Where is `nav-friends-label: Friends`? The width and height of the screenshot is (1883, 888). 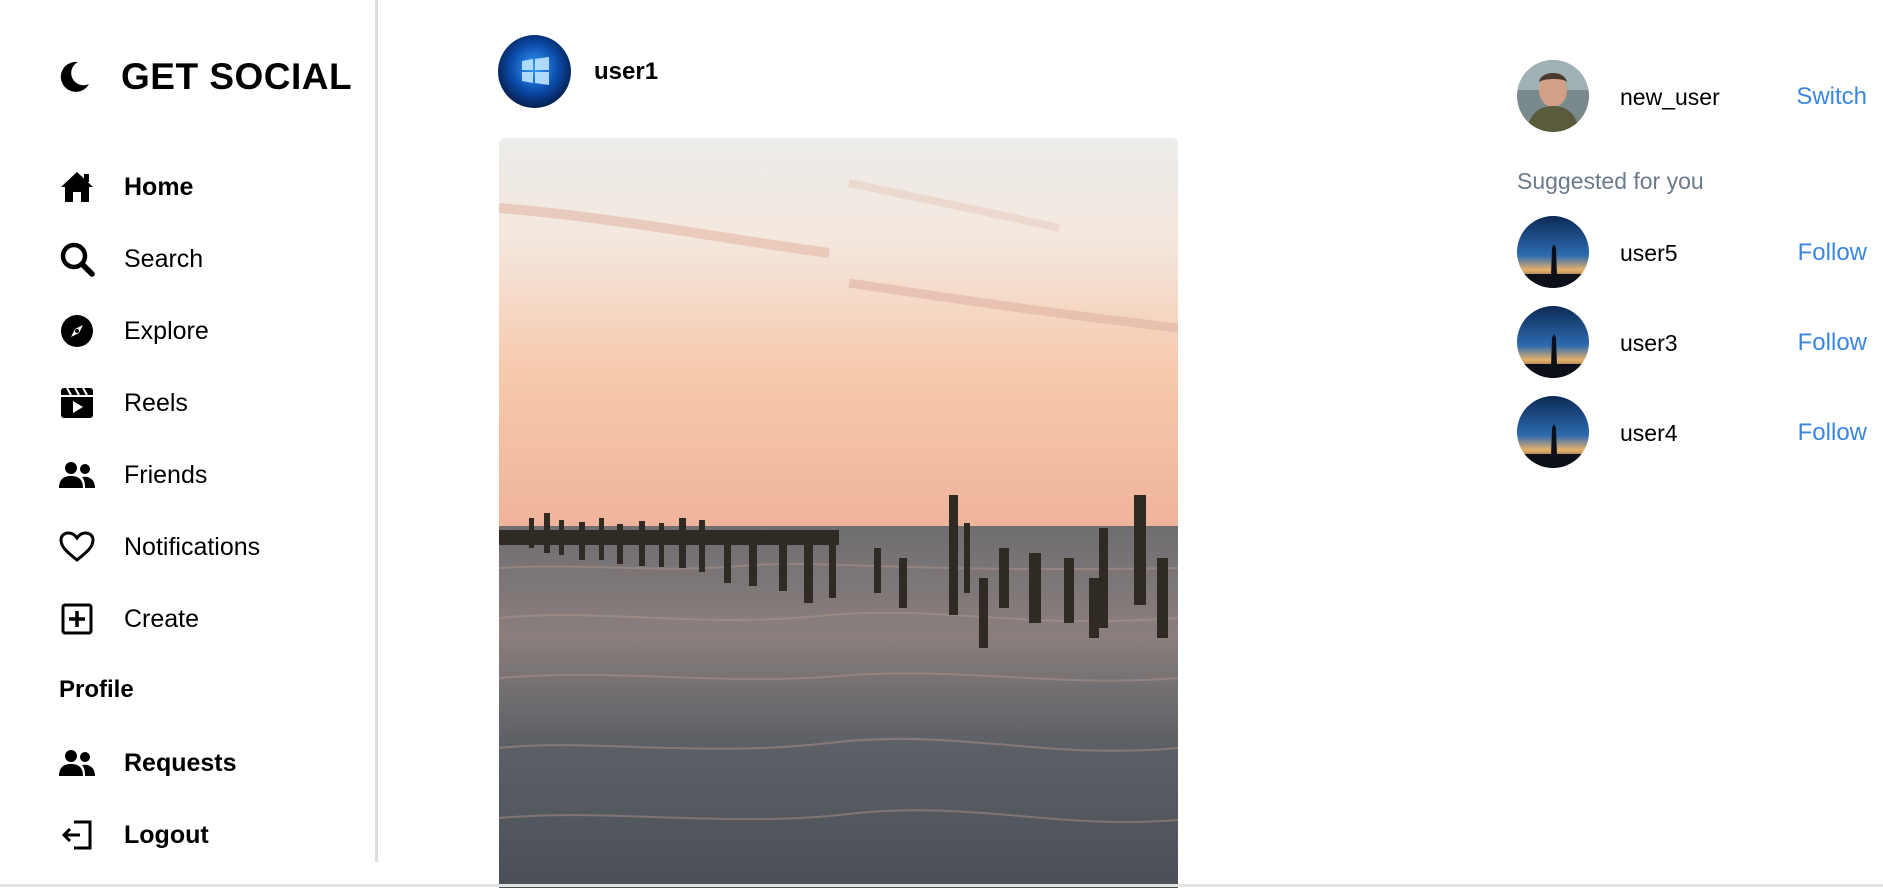 nav-friends-label: Friends is located at coordinates (166, 474).